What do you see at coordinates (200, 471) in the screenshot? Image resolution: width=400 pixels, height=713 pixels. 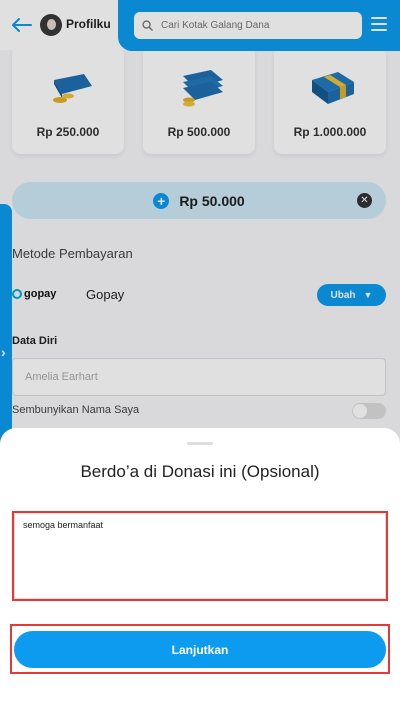 I see `sheet-title: Berdo’a di Donasi ini (Opsional)` at bounding box center [200, 471].